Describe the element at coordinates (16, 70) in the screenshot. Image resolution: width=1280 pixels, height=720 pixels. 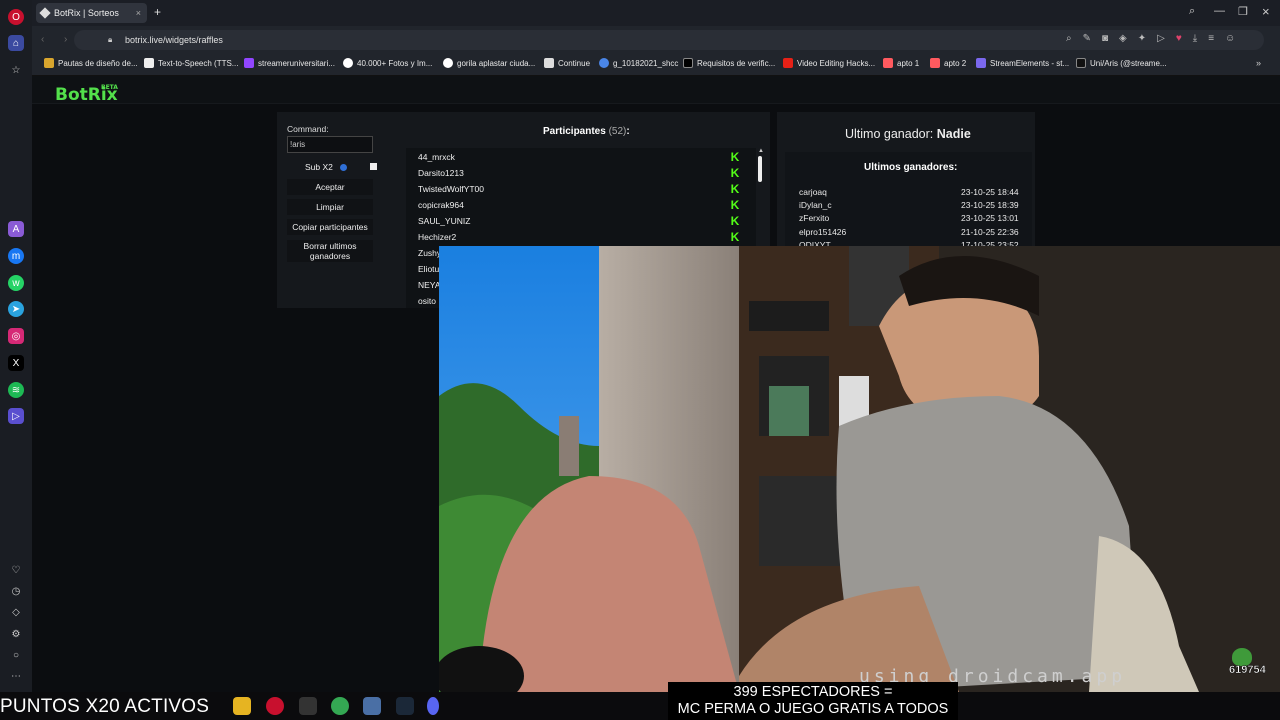
I see `star-icon: ☆` at that location.